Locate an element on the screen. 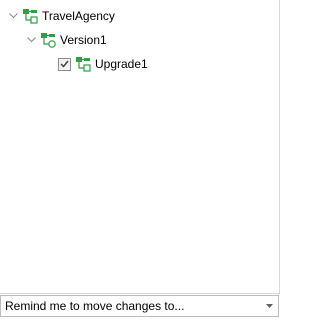 The image size is (320, 320). kb-tree-icon is located at coordinates (30, 16).